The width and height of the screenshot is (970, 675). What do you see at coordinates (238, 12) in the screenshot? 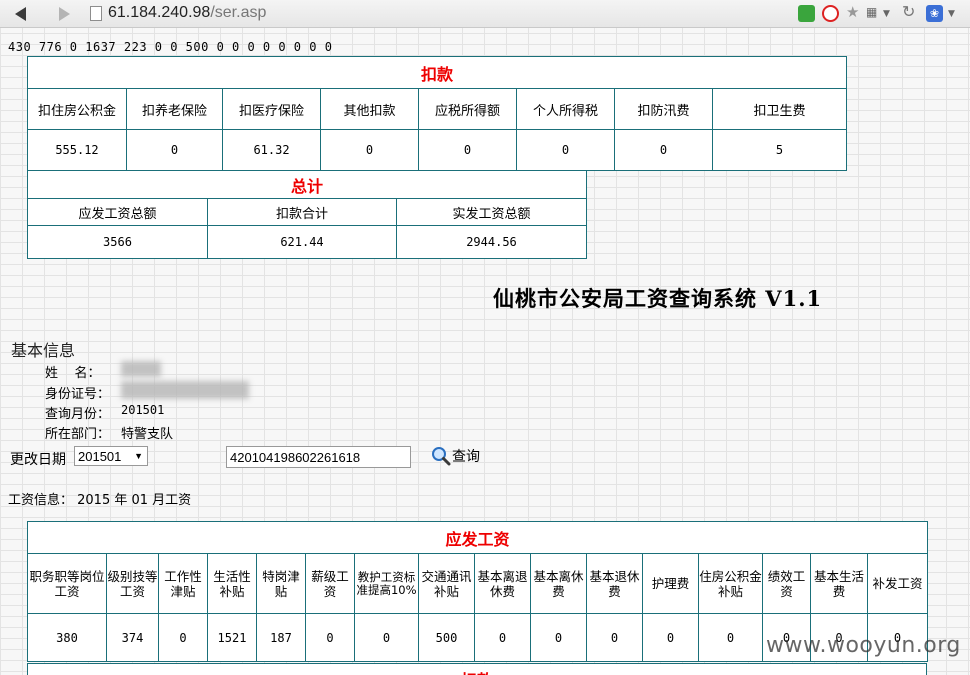
I see `url-path: /ser.asp` at bounding box center [238, 12].